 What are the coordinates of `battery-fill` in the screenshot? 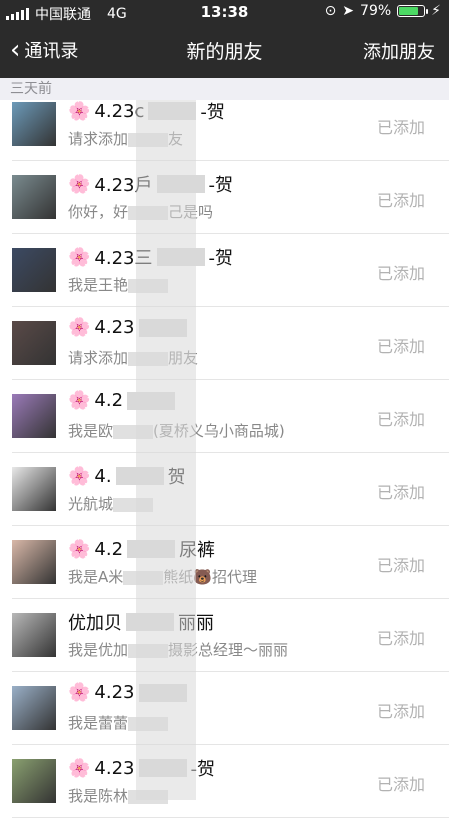 It's located at (409, 11).